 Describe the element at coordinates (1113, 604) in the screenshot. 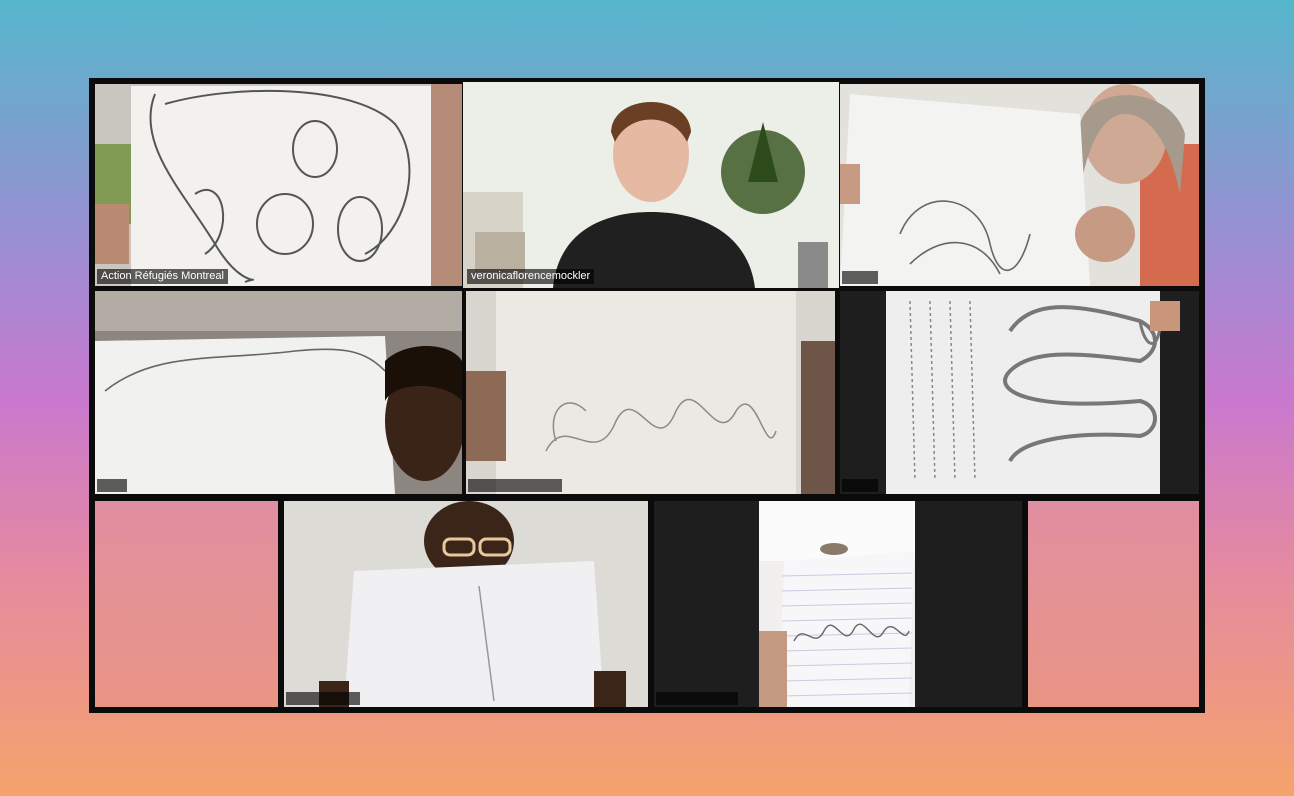

I see `empty-grid-cell-right` at that location.